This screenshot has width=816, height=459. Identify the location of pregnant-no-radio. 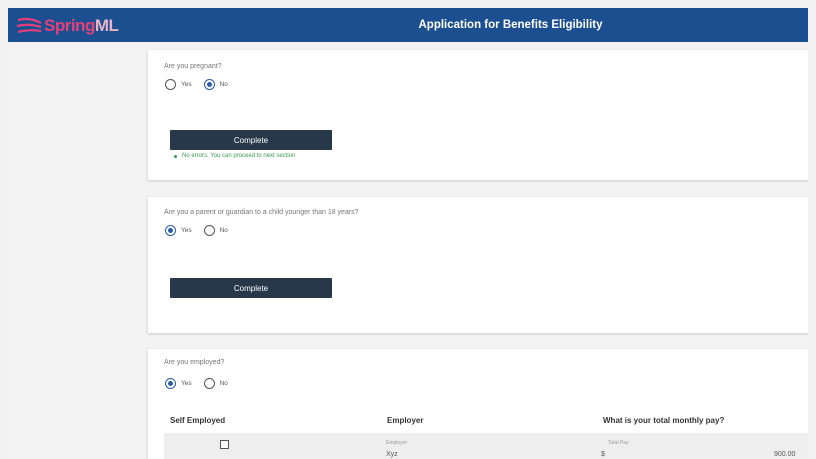
(209, 84).